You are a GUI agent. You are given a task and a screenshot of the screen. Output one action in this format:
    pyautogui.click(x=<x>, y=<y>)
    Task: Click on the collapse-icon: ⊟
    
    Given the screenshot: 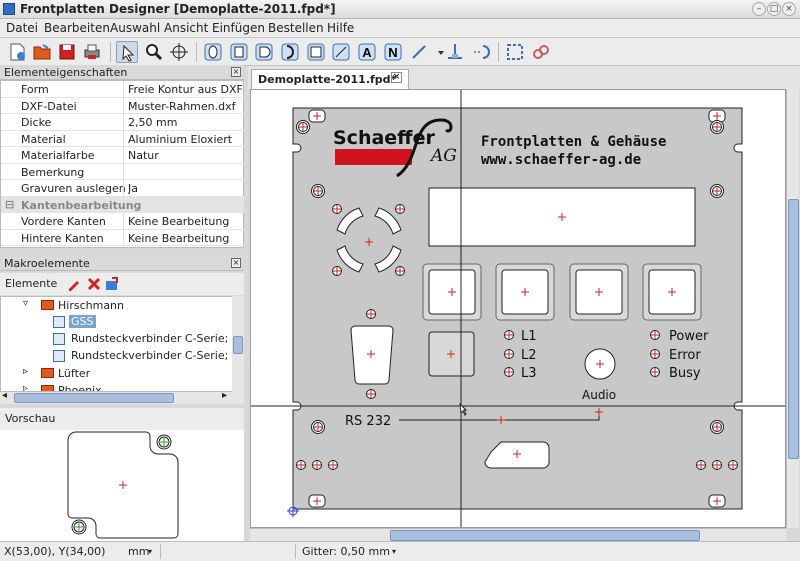 What is the action you would take?
    pyautogui.click(x=9, y=204)
    